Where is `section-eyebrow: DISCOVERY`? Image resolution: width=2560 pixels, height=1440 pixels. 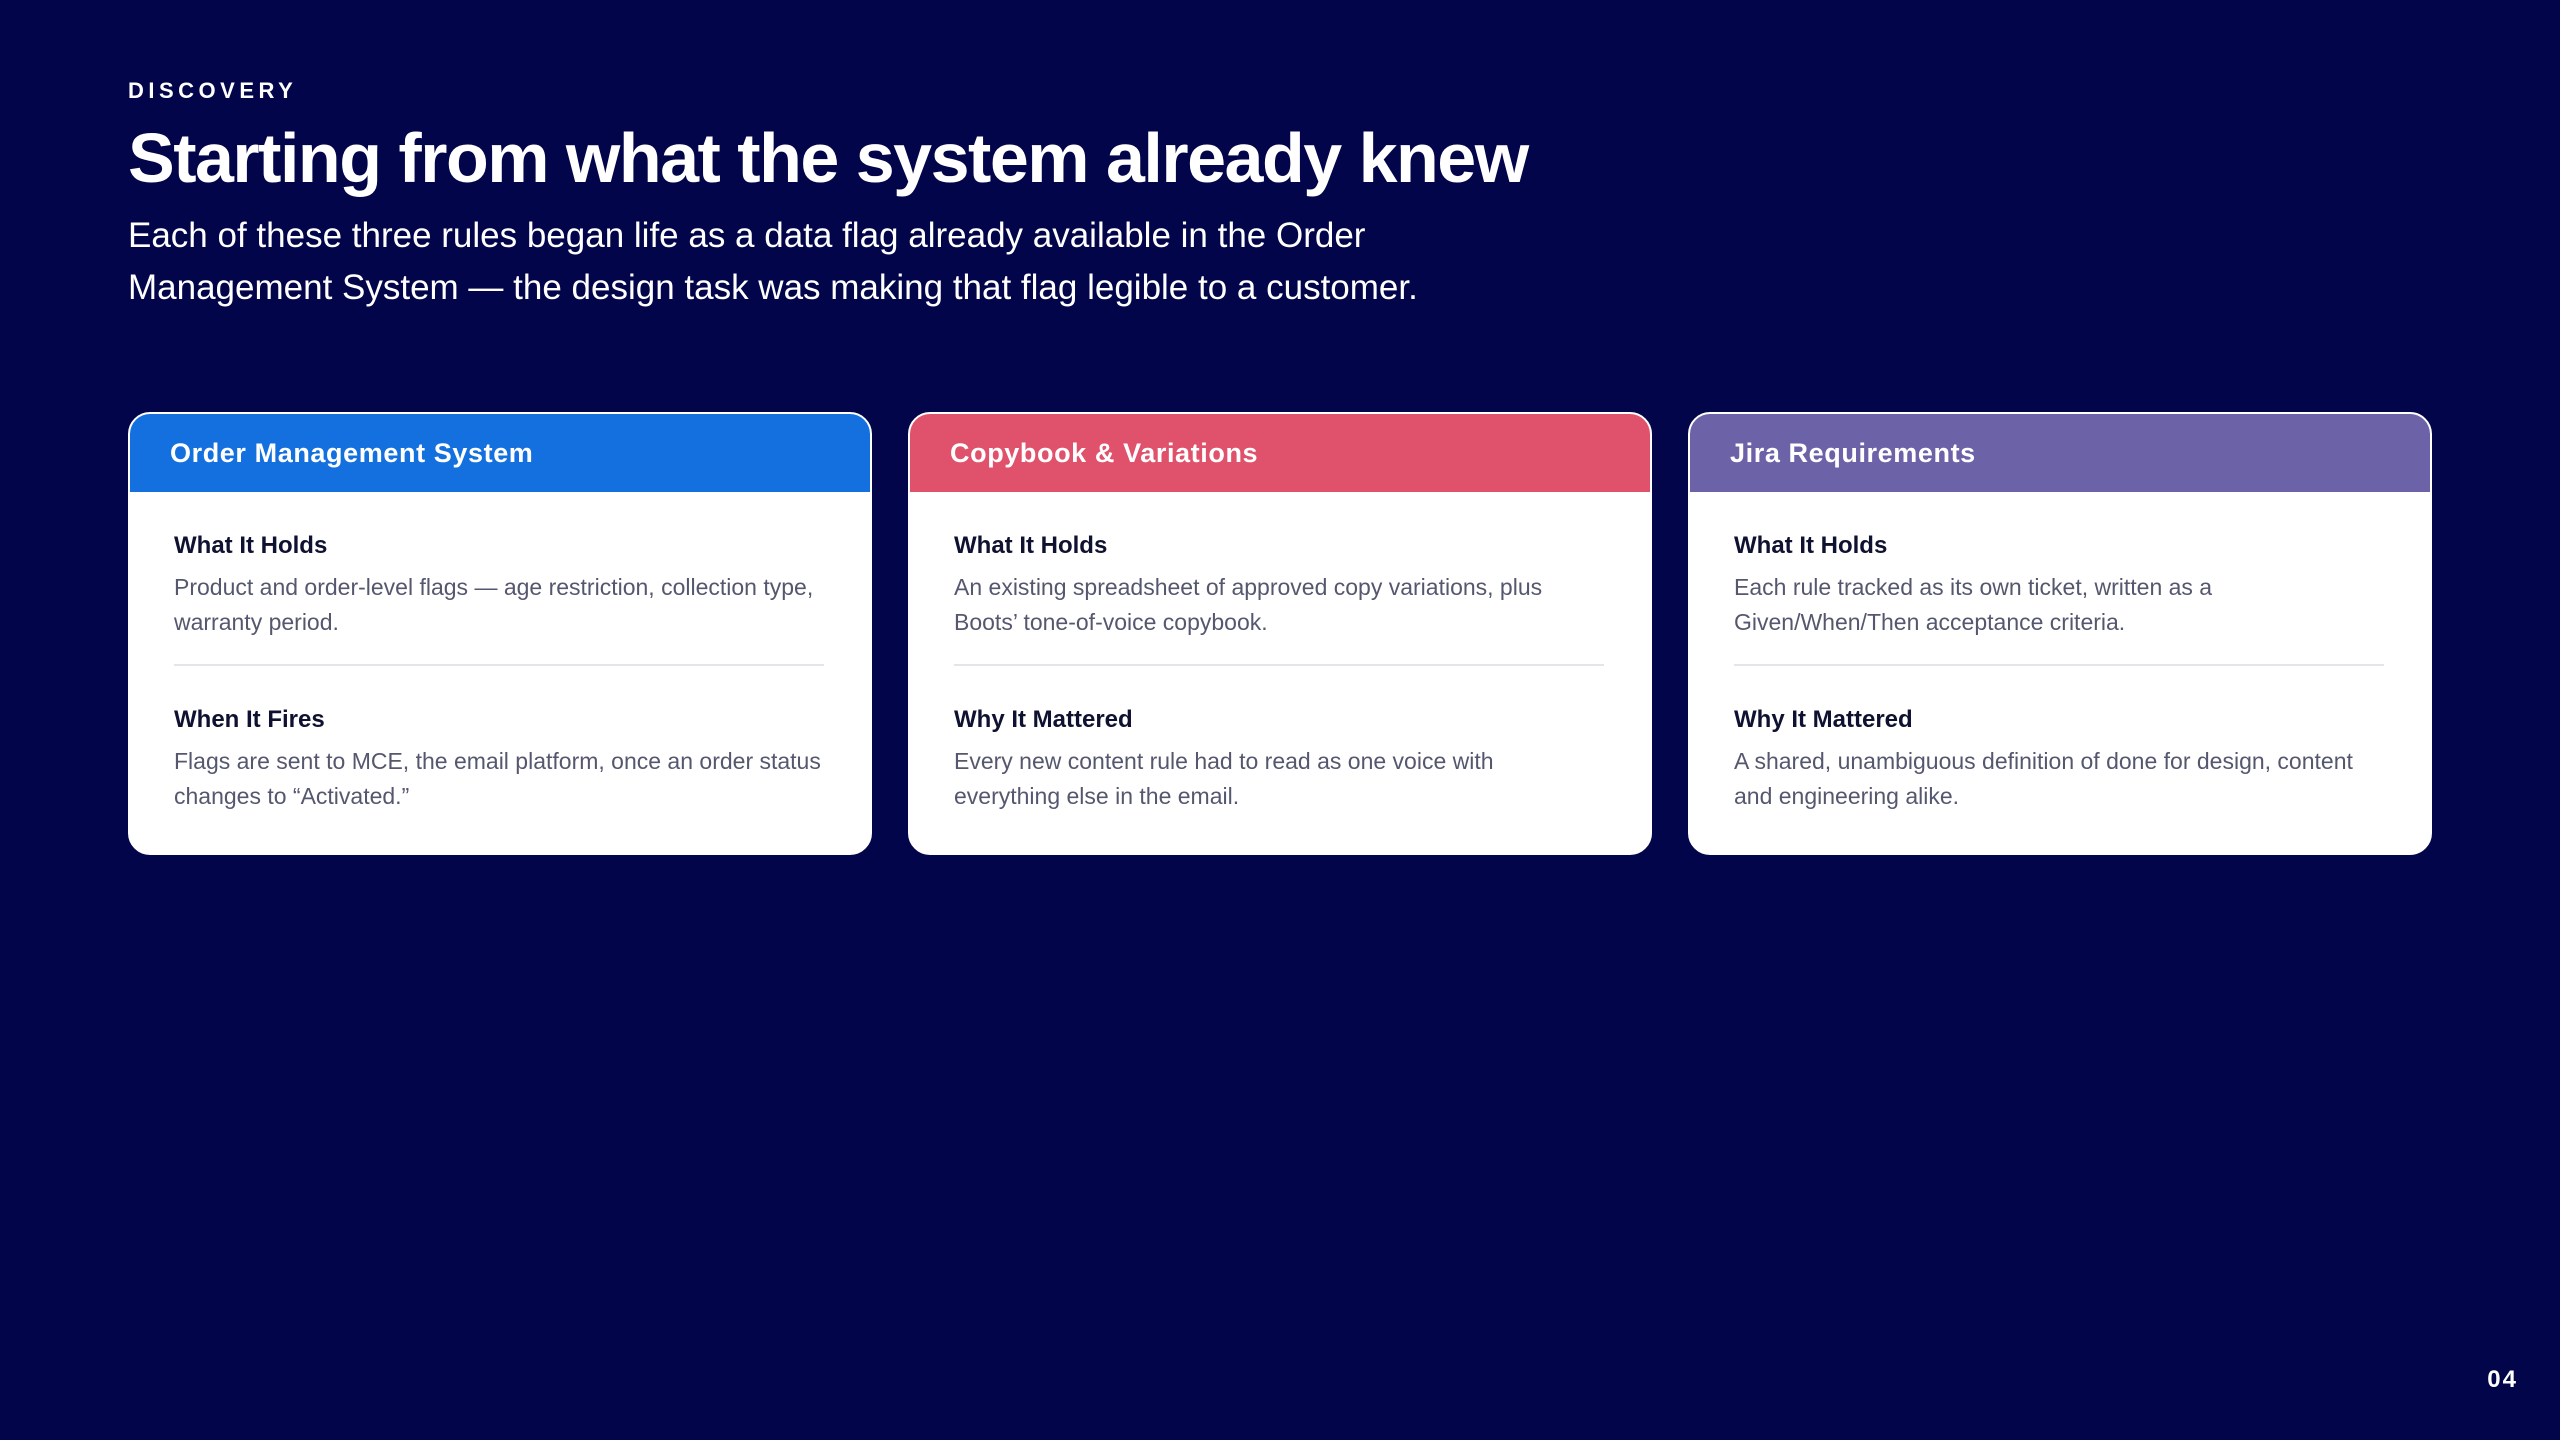 section-eyebrow: DISCOVERY is located at coordinates (213, 90).